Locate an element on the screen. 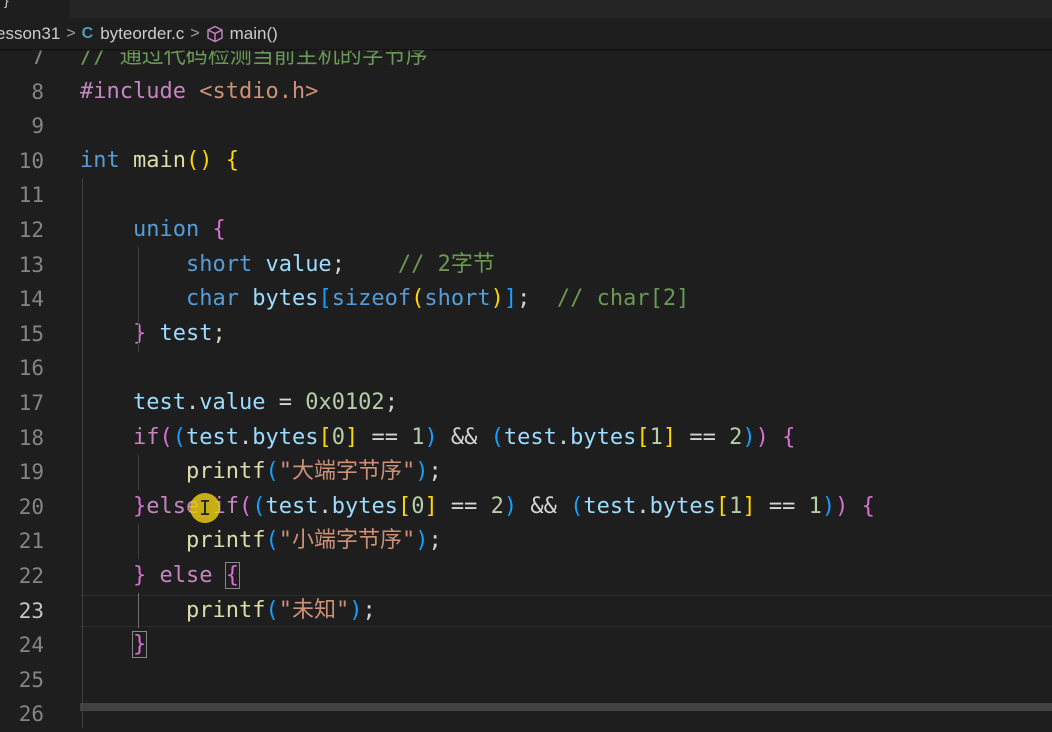  line-code: } else { is located at coordinates (186, 575).